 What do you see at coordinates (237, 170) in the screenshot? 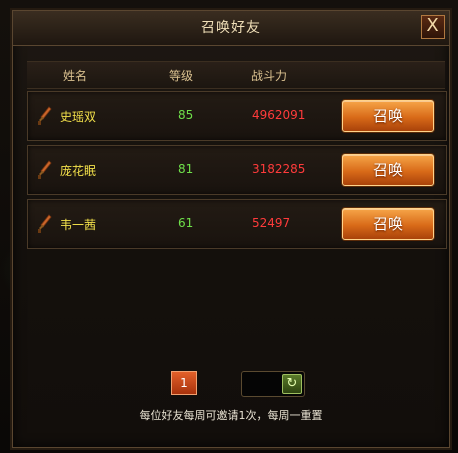
I see `friend-row: 庞花眠 81 3182285 召唤` at bounding box center [237, 170].